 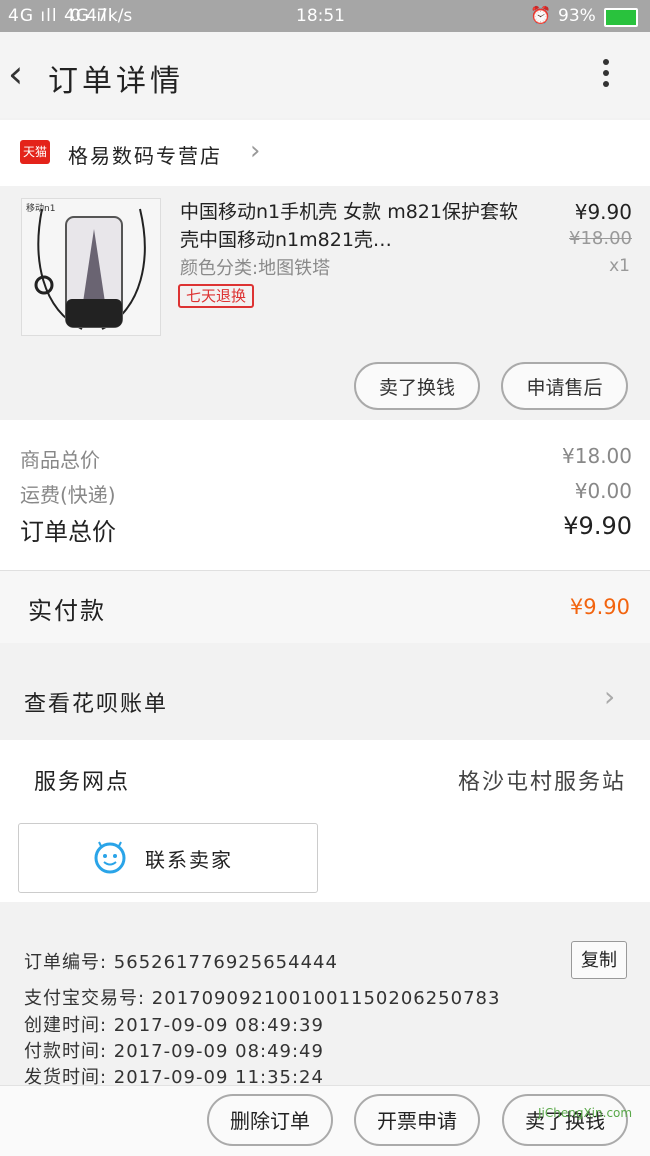 I want to click on order-number: 订单编号: 565261776925654444, so click(x=181, y=962).